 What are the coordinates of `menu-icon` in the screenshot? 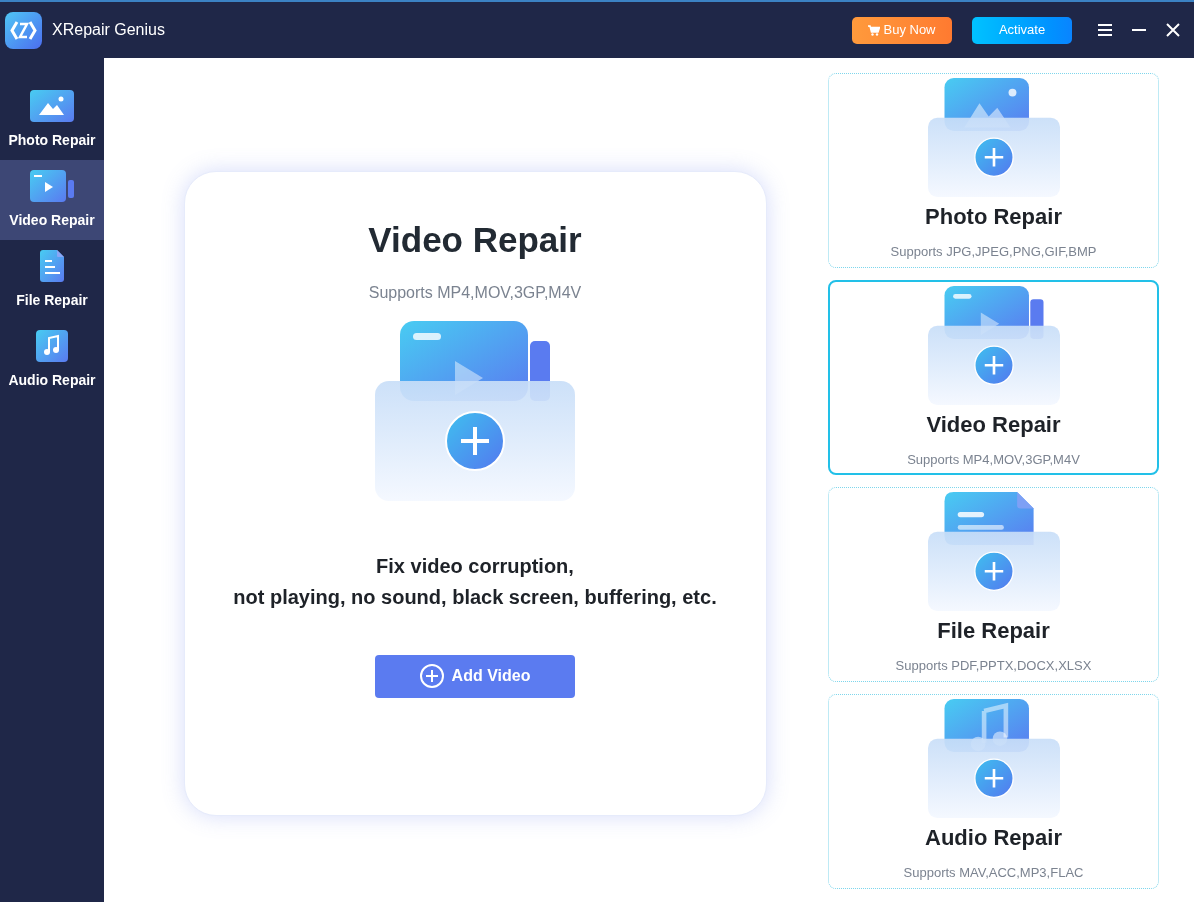 It's located at (1105, 30).